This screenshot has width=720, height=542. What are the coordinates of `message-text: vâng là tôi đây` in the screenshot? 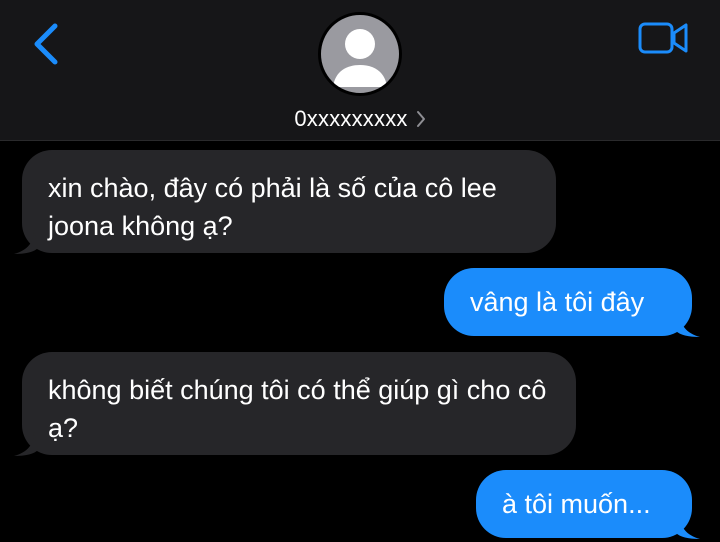 It's located at (557, 302).